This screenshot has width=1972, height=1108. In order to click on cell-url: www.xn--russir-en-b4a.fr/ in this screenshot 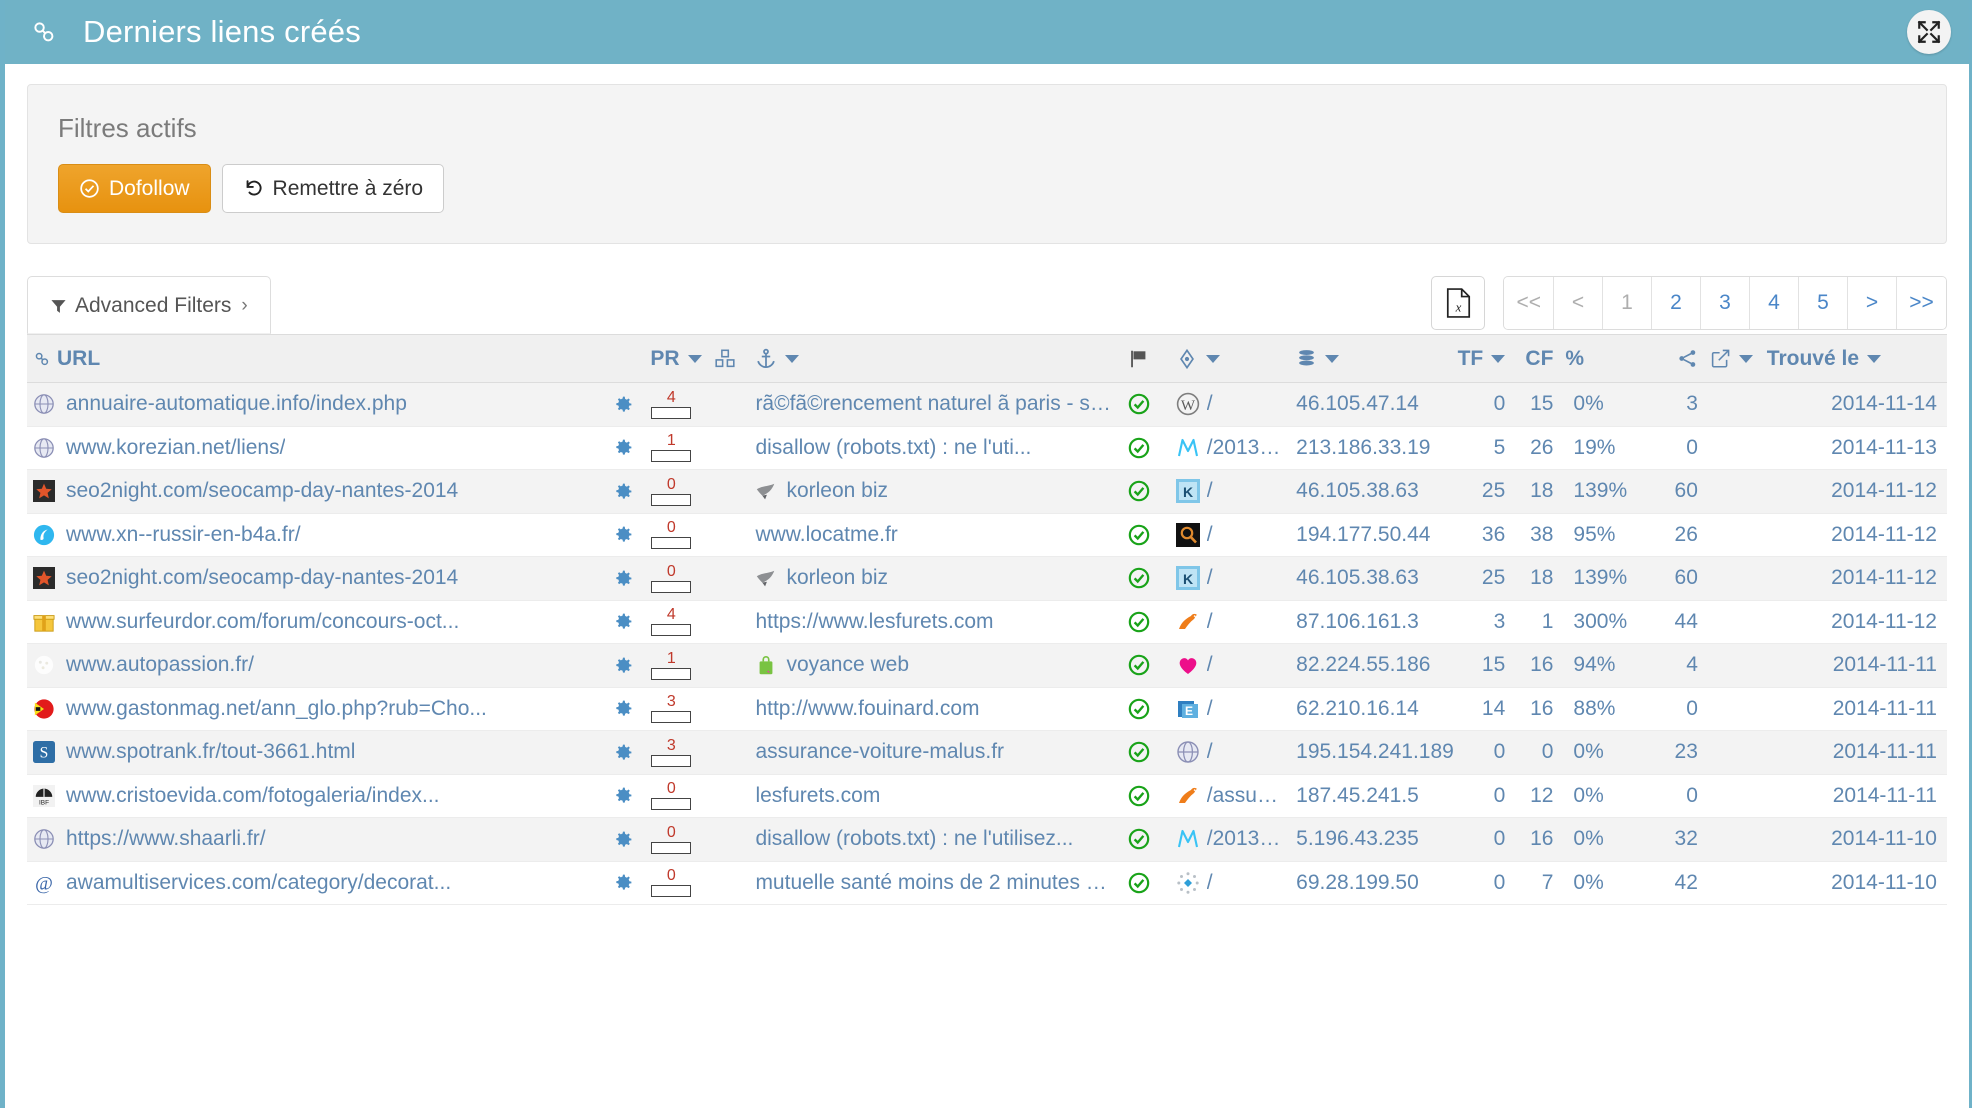, I will do `click(317, 535)`.